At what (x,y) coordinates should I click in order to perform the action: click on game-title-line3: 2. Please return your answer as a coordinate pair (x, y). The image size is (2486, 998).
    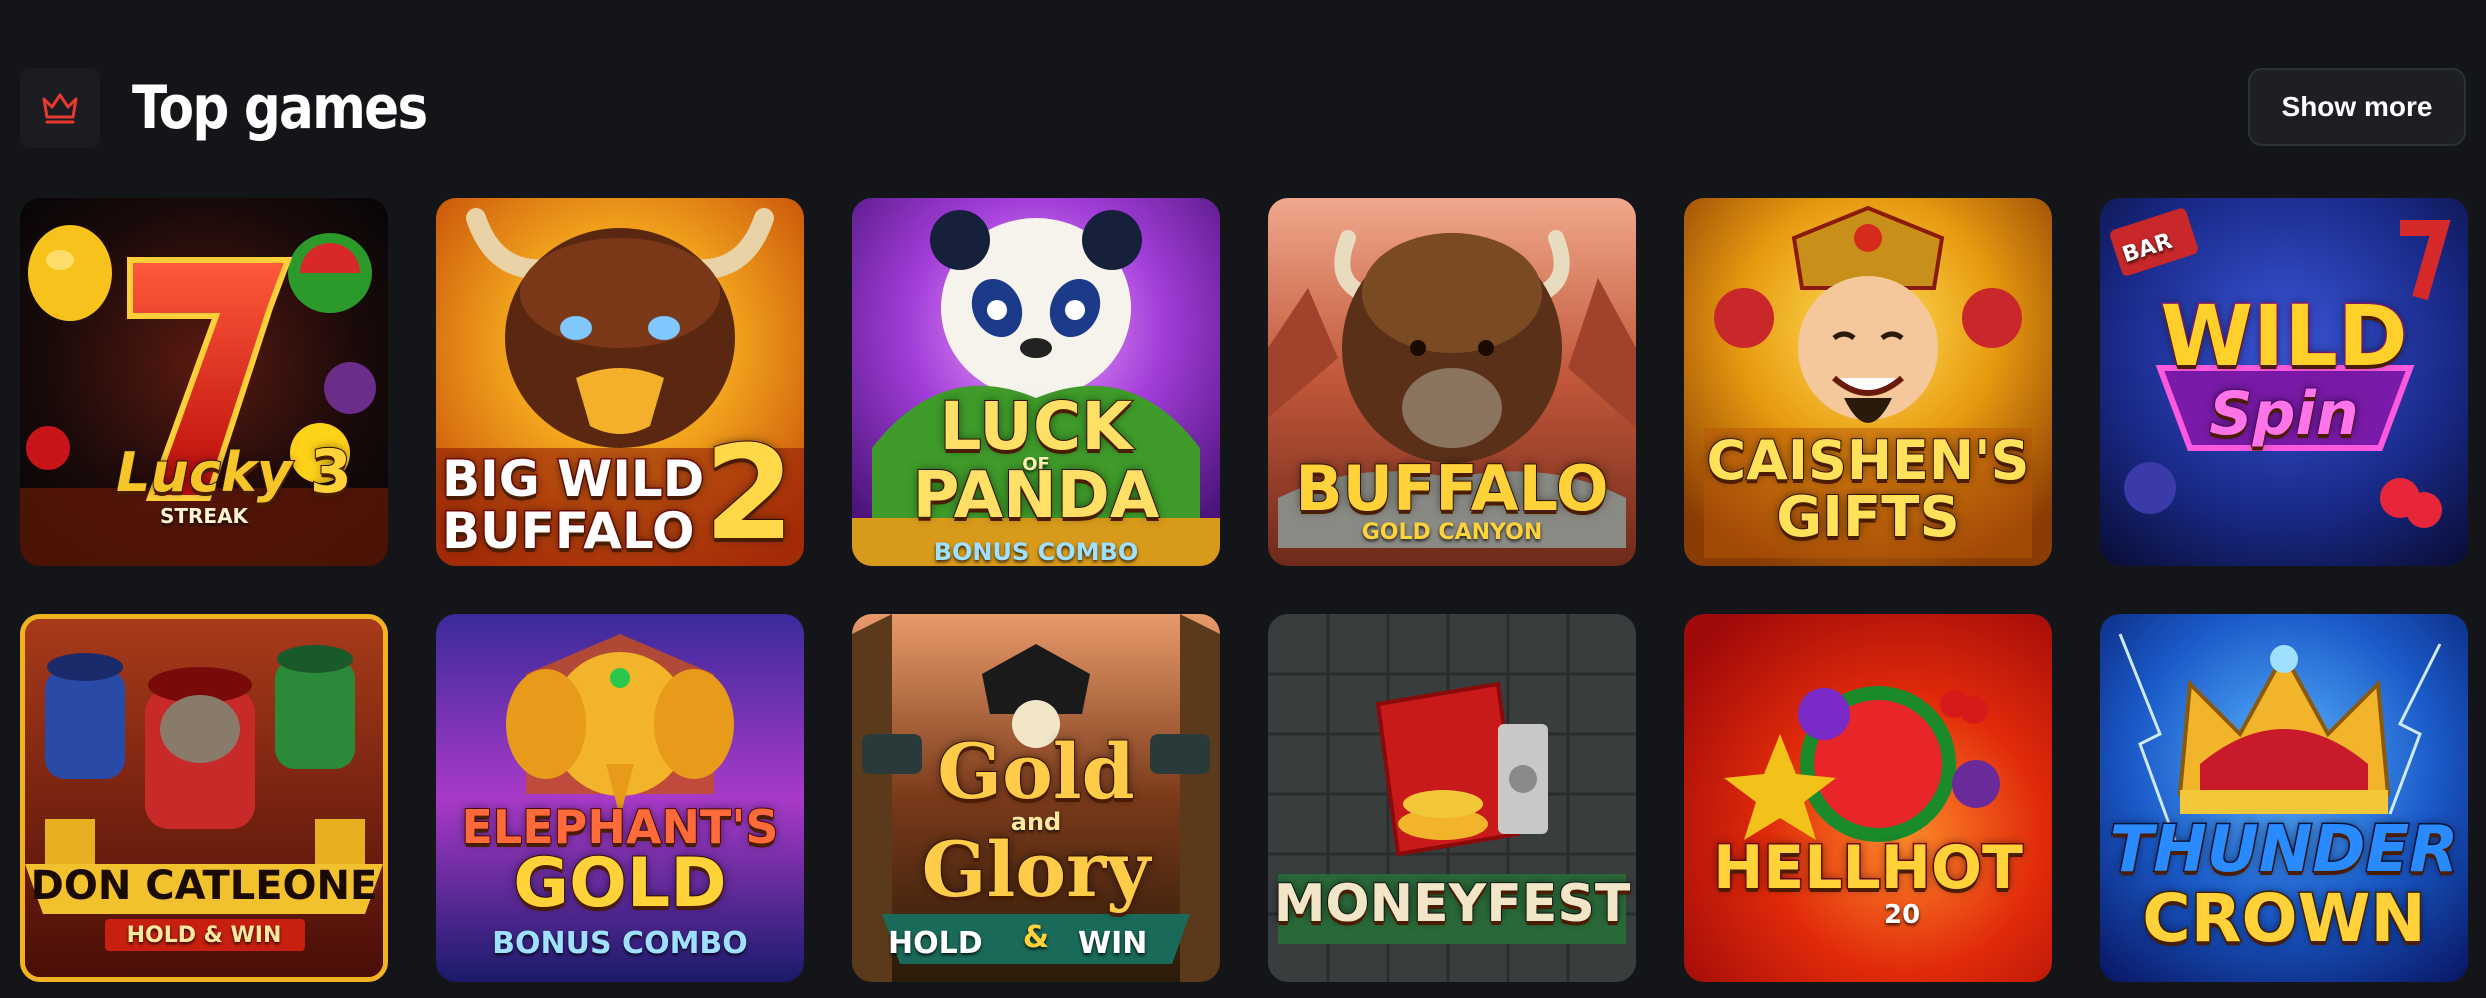
    Looking at the image, I should click on (749, 491).